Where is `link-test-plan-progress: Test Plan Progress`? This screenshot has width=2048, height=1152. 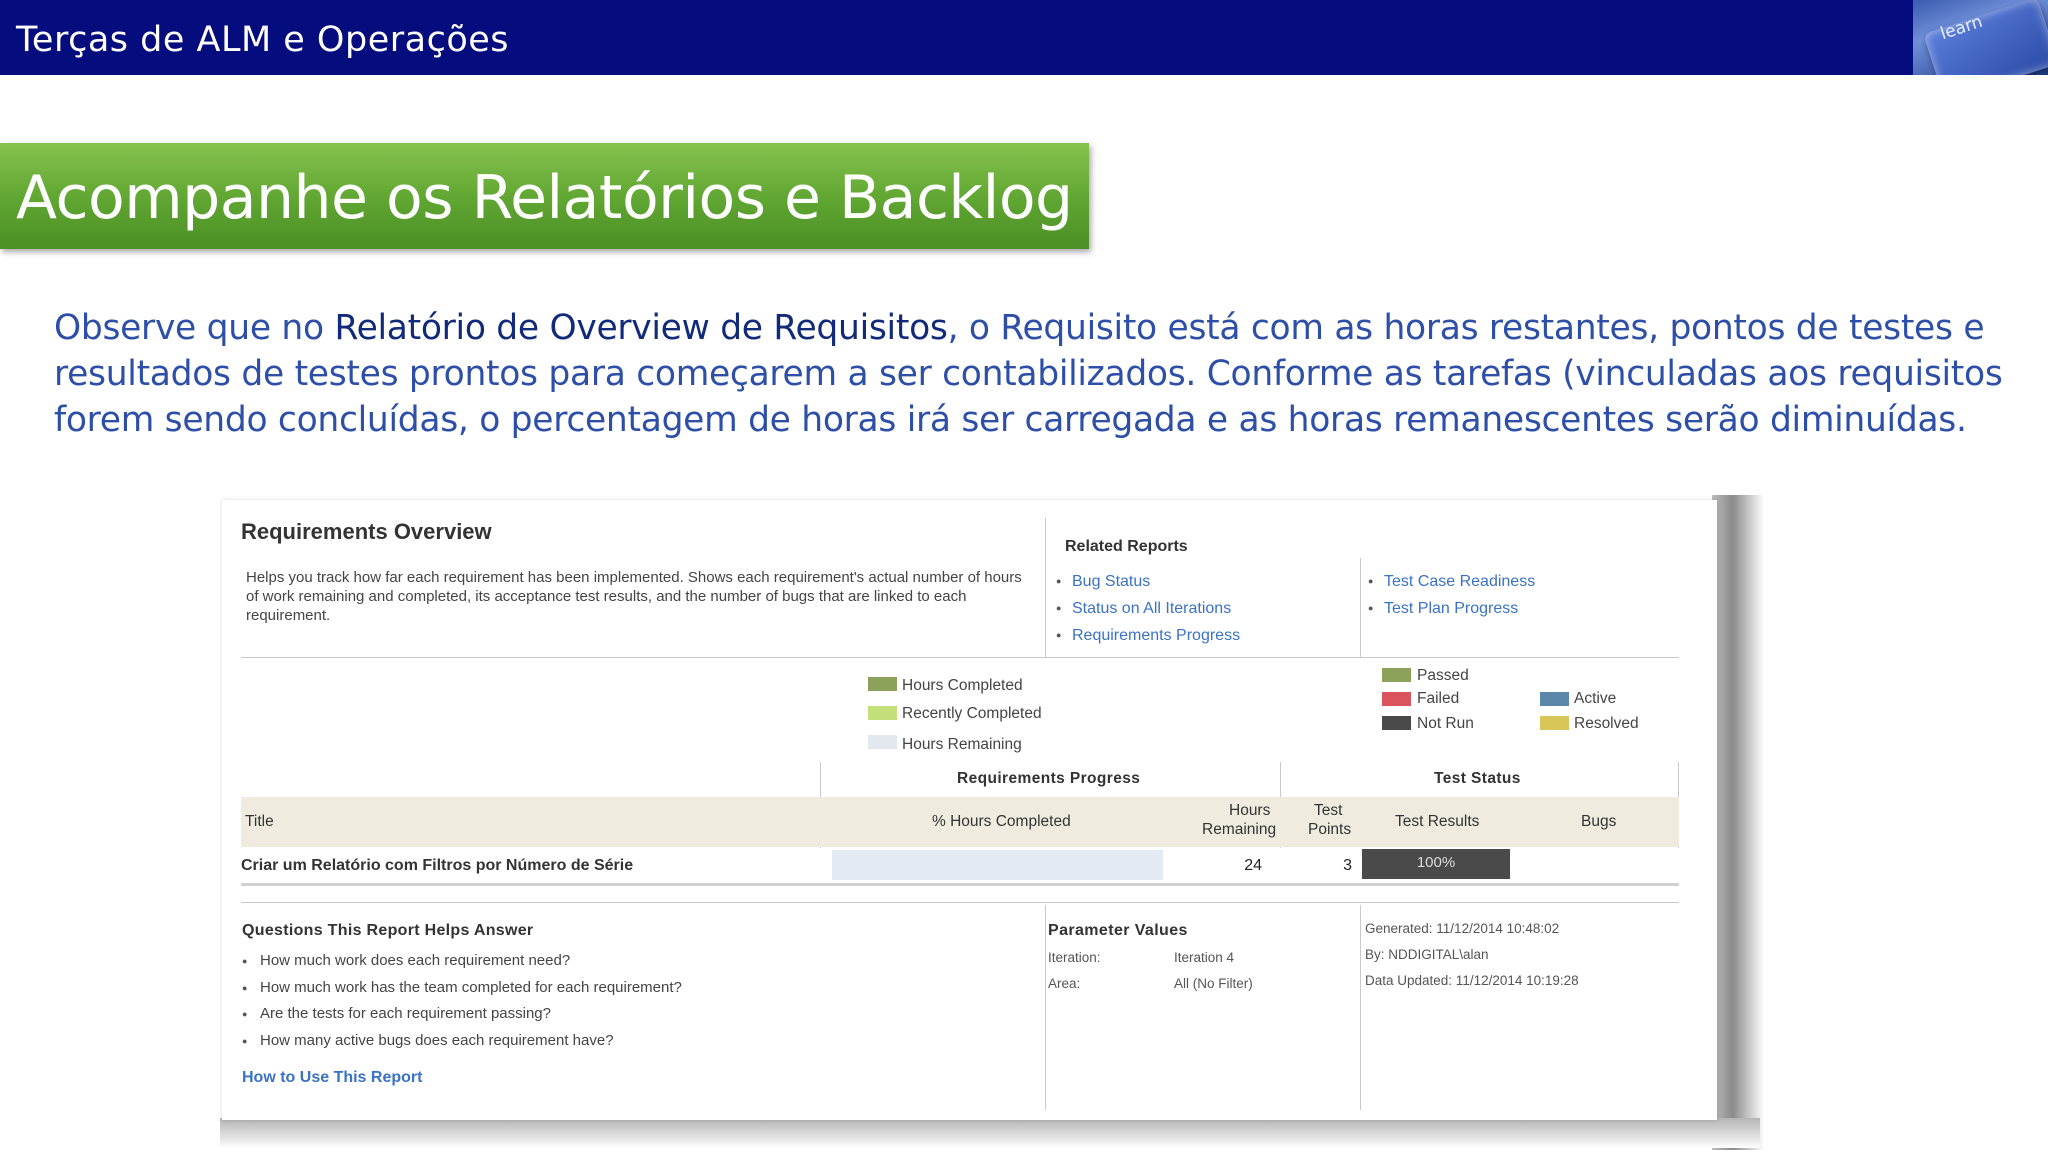
link-test-plan-progress: Test Plan Progress is located at coordinates (1451, 608).